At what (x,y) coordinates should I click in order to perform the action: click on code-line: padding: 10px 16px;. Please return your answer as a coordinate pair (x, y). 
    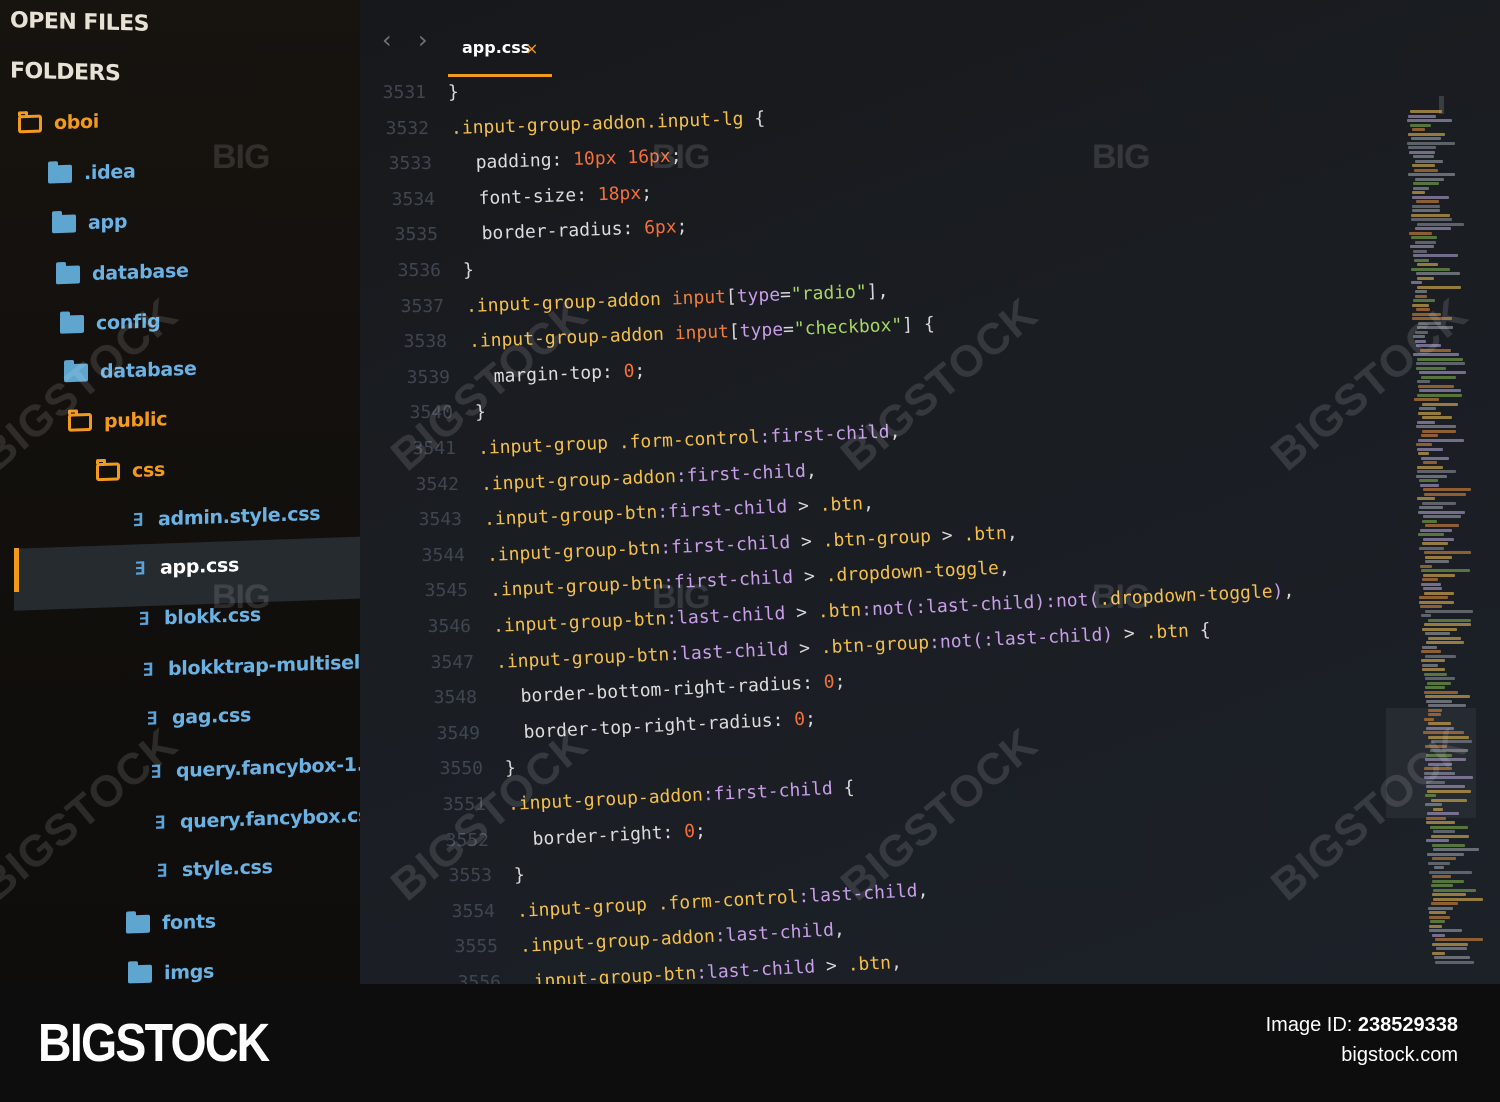
    Looking at the image, I should click on (568, 160).